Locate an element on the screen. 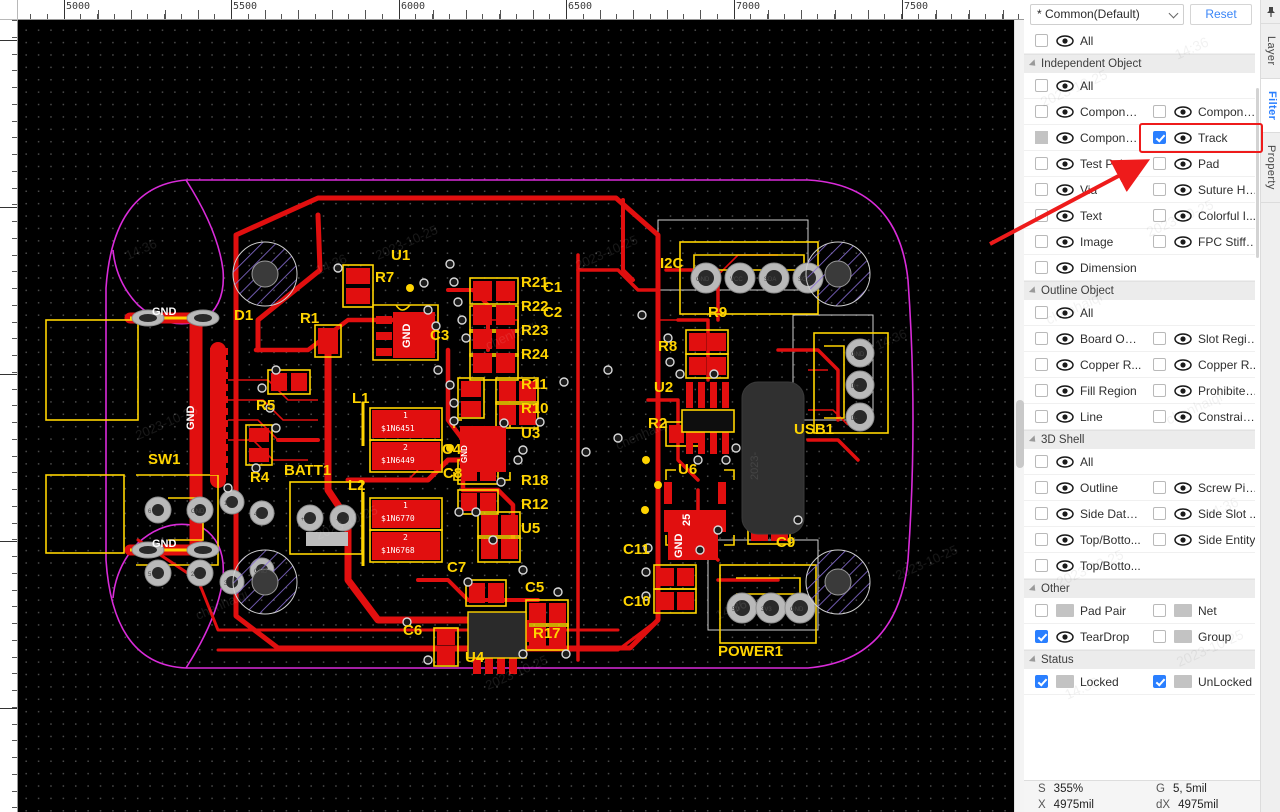  filter-group-independent-object: Independent Object is located at coordinates (1142, 63).